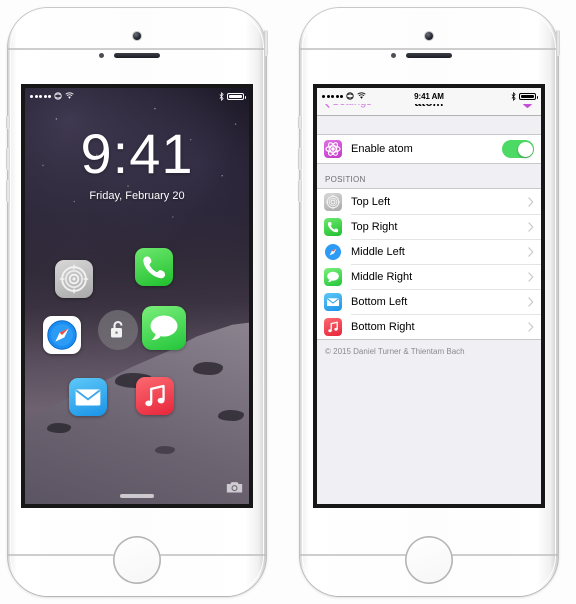  I want to click on camera-icon, so click(234, 489).